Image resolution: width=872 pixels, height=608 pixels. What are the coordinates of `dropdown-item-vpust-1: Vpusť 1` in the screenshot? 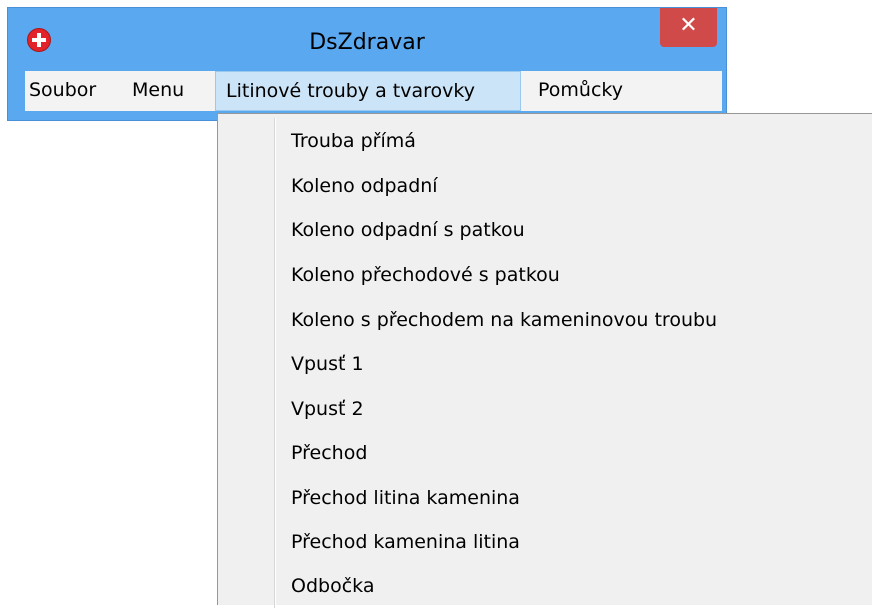 It's located at (327, 364).